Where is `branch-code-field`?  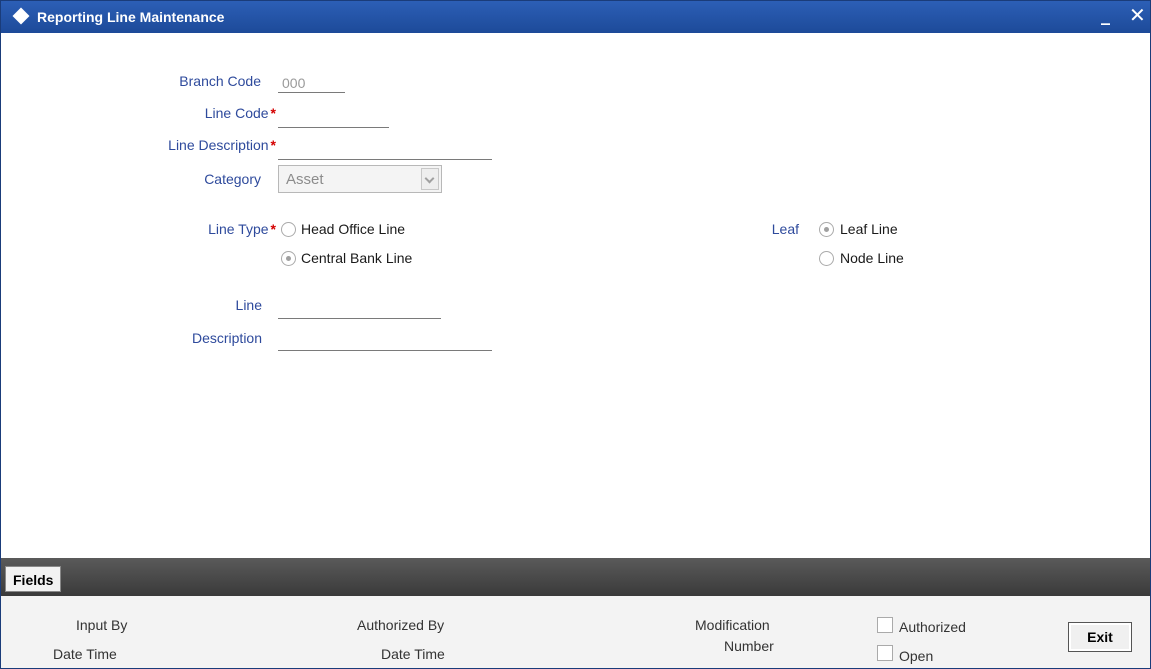
branch-code-field is located at coordinates (311, 83).